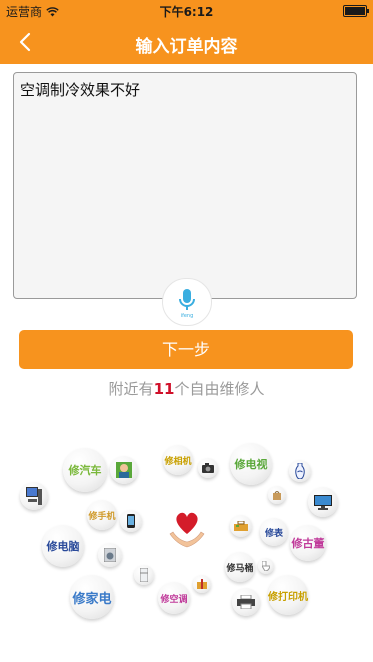 This screenshot has height=662, width=373. I want to click on service-tv-label: 修电视, so click(251, 464).